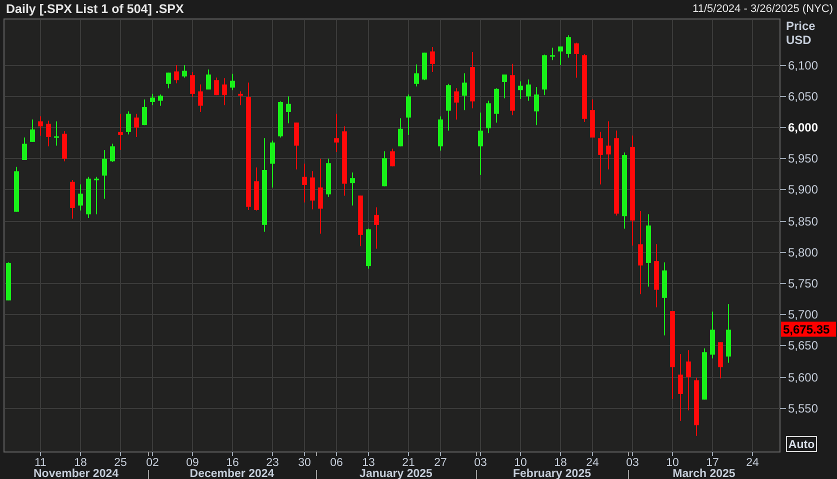 The image size is (837, 479). I want to click on price-label: 5,600, so click(803, 377).